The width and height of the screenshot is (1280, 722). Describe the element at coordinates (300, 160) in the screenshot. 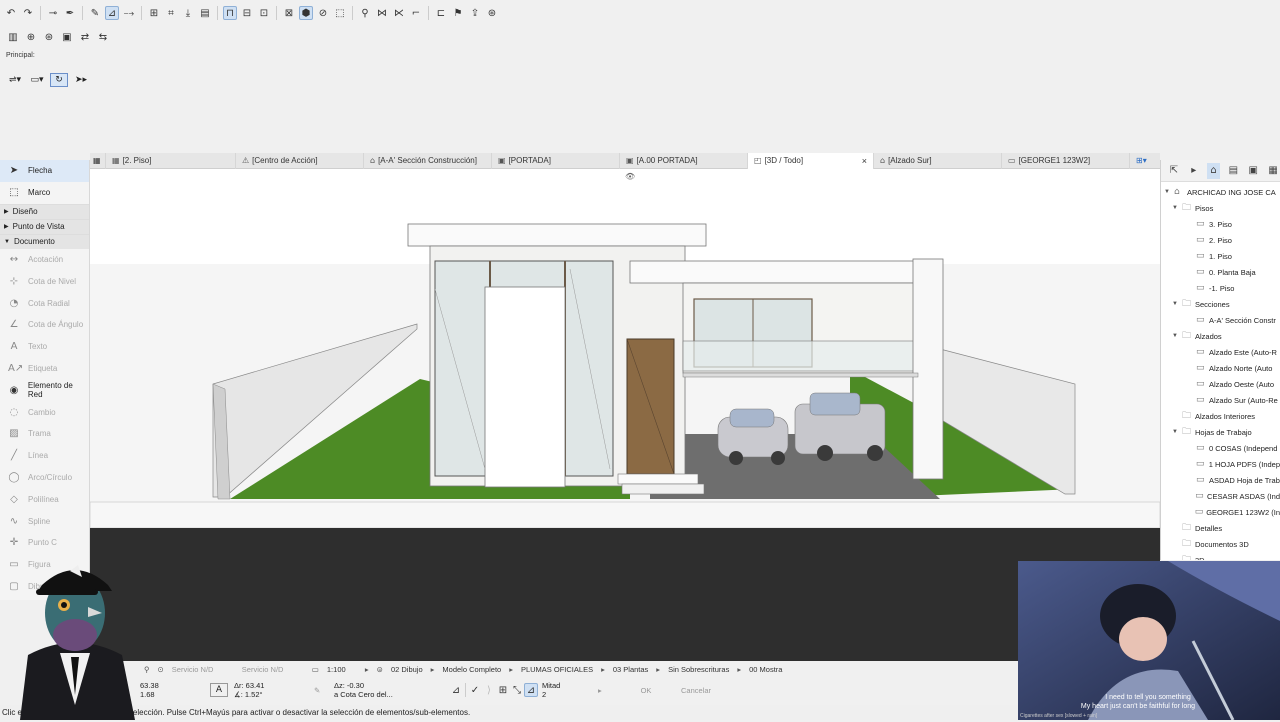

I see `tab-2: ⚠ [Centro de Acción]` at that location.